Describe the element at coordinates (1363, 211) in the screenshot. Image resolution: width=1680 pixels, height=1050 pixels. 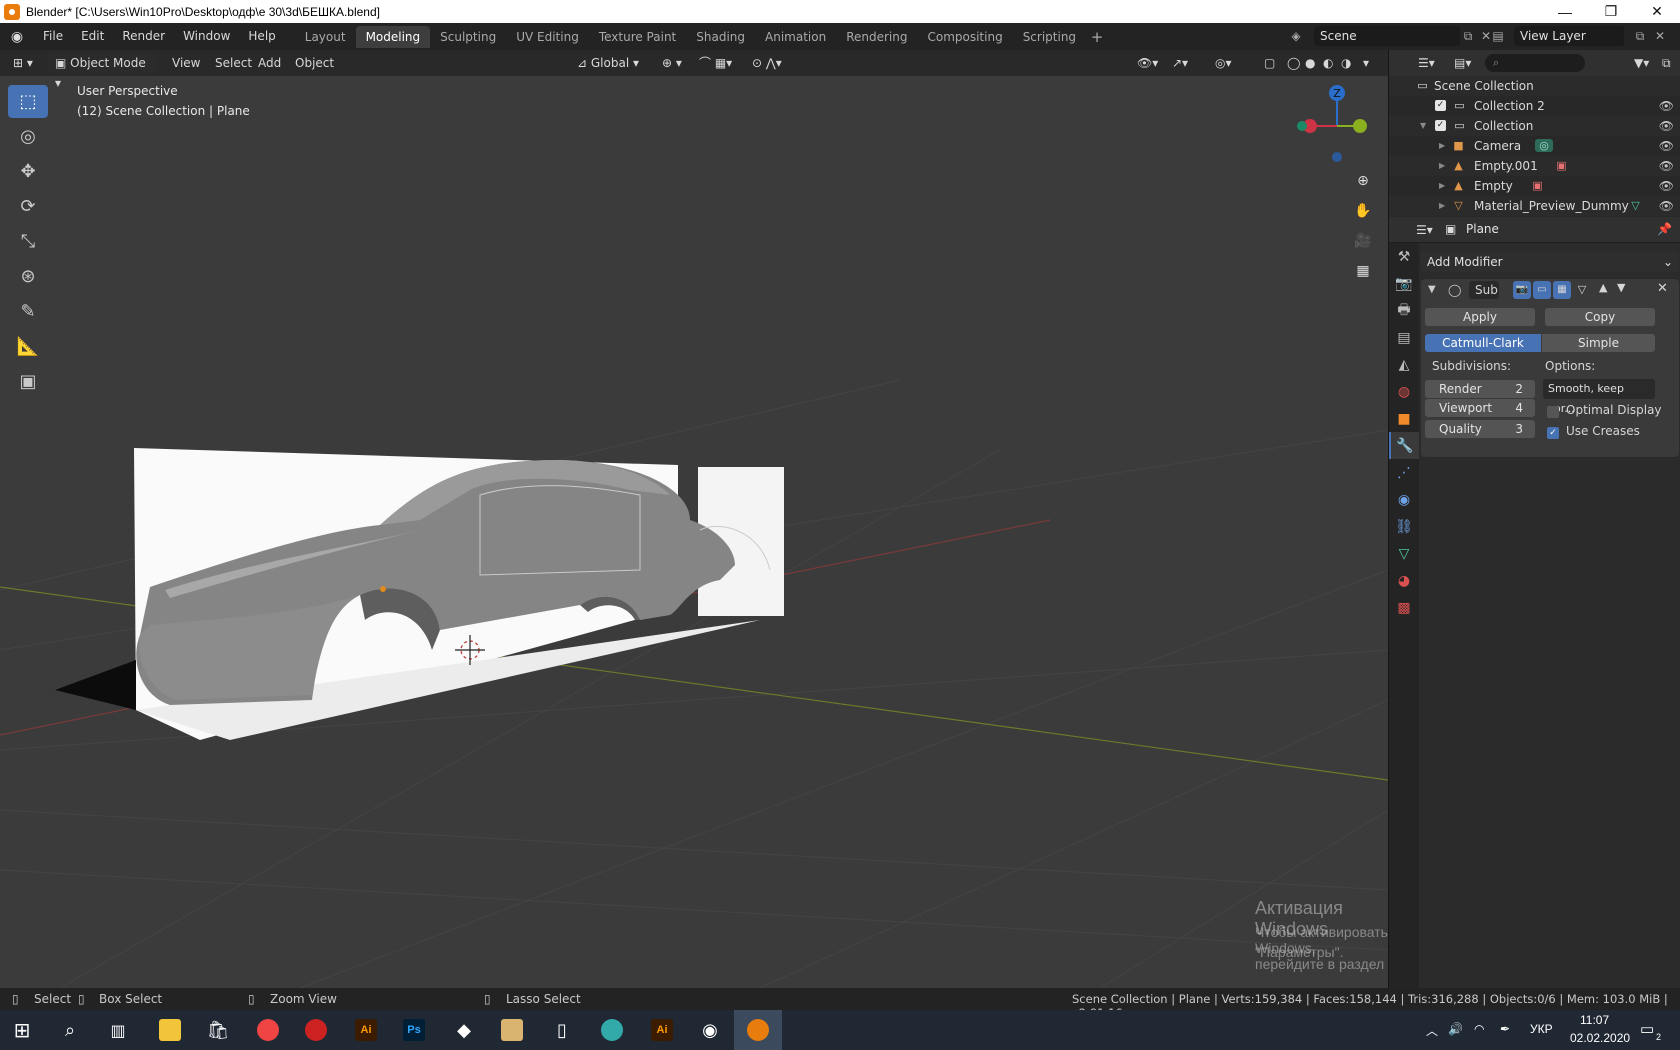
I see `pan-hand-icon: ✋` at that location.